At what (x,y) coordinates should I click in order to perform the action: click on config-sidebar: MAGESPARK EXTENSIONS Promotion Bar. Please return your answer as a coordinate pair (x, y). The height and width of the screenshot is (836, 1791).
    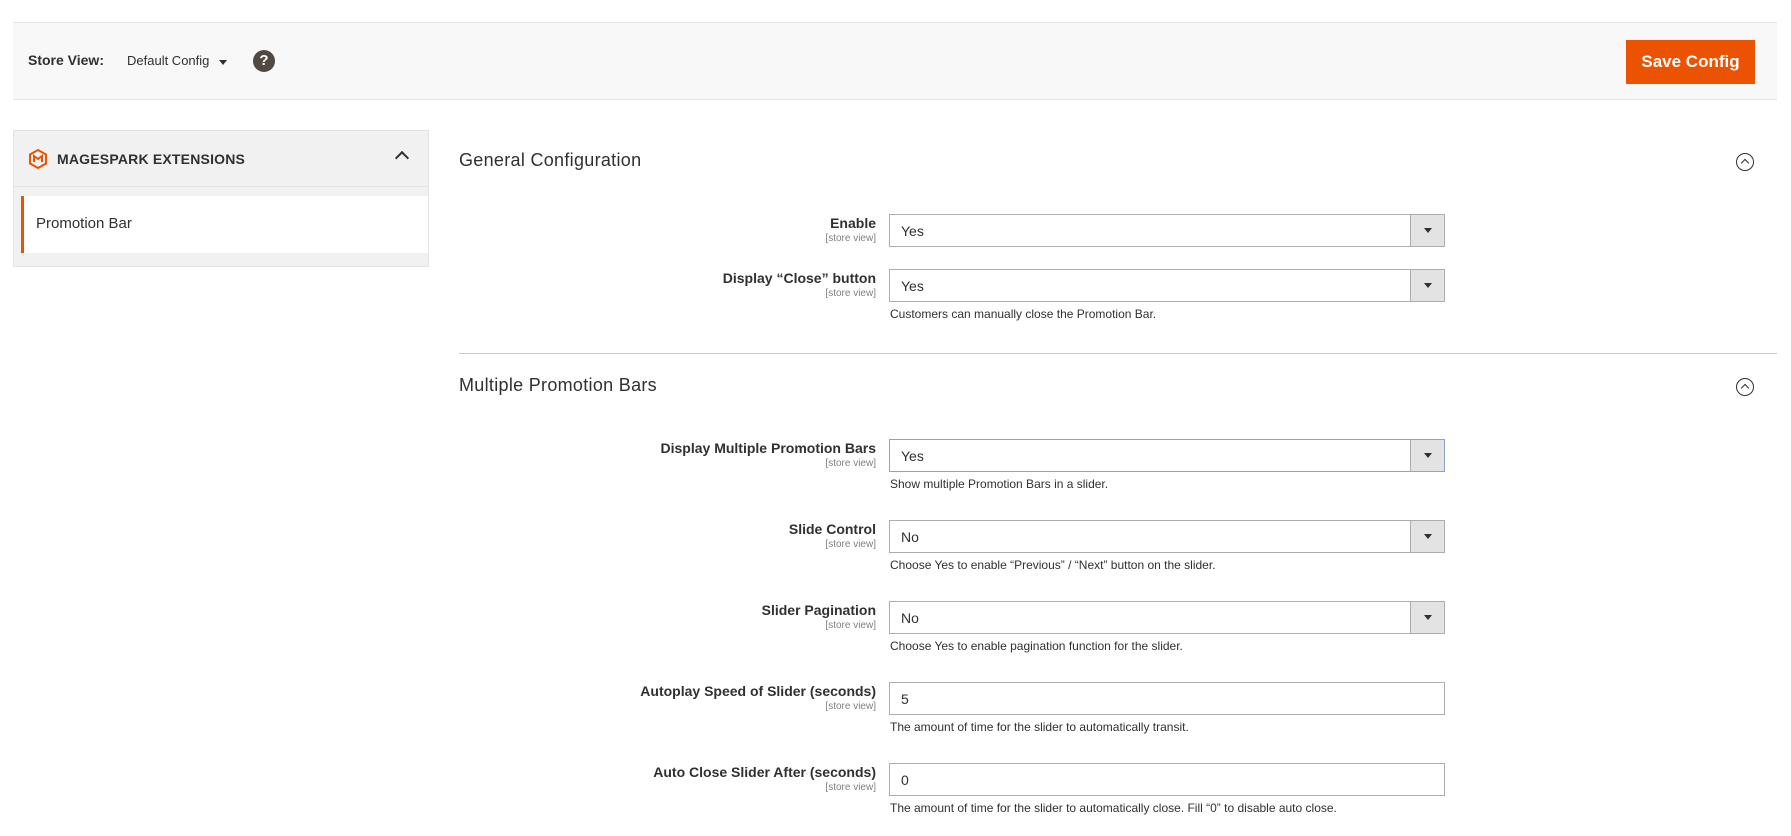
    Looking at the image, I should click on (221, 198).